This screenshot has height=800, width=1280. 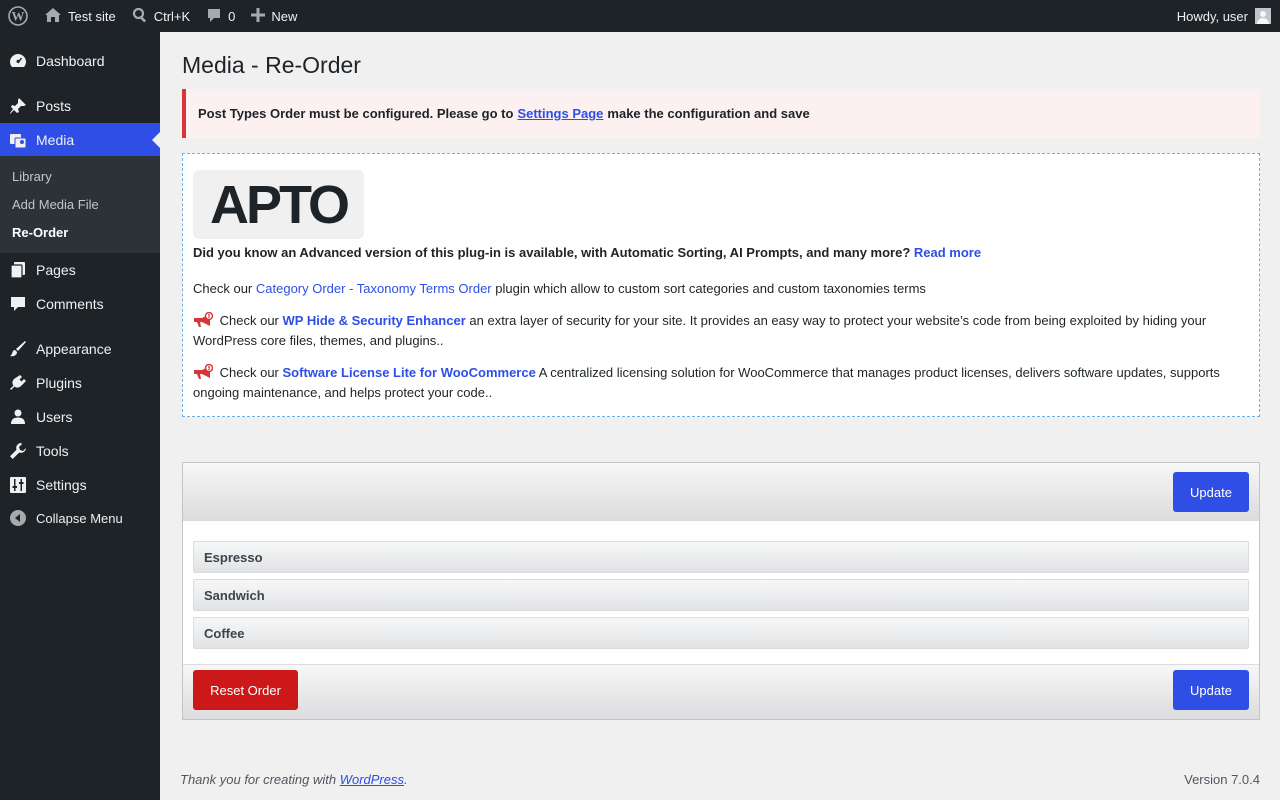 What do you see at coordinates (1212, 16) in the screenshot?
I see `greeting-text: Howdy, user` at bounding box center [1212, 16].